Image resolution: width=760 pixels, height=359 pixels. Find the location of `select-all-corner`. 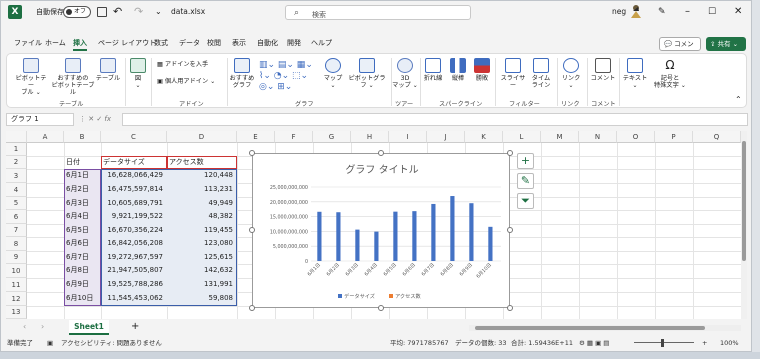

select-all-corner is located at coordinates (16, 137).